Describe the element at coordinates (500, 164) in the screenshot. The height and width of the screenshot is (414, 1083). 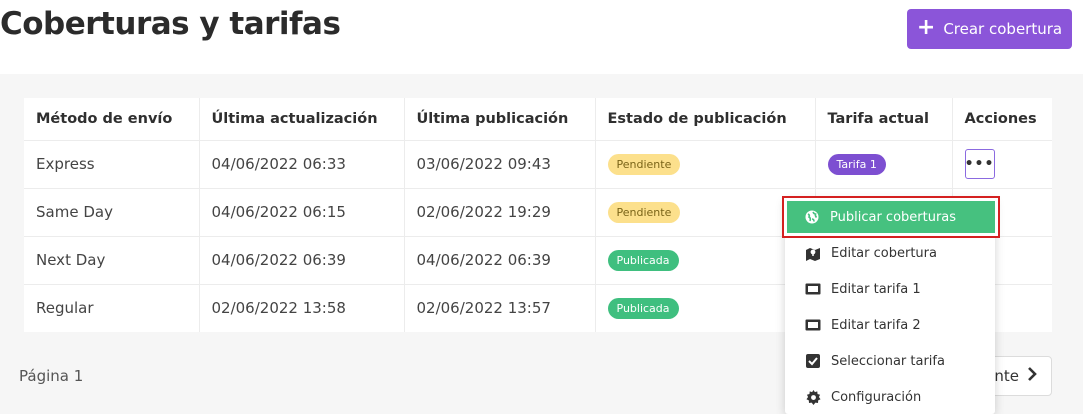
I see `cell-published: 03/06/2022 09:43` at that location.